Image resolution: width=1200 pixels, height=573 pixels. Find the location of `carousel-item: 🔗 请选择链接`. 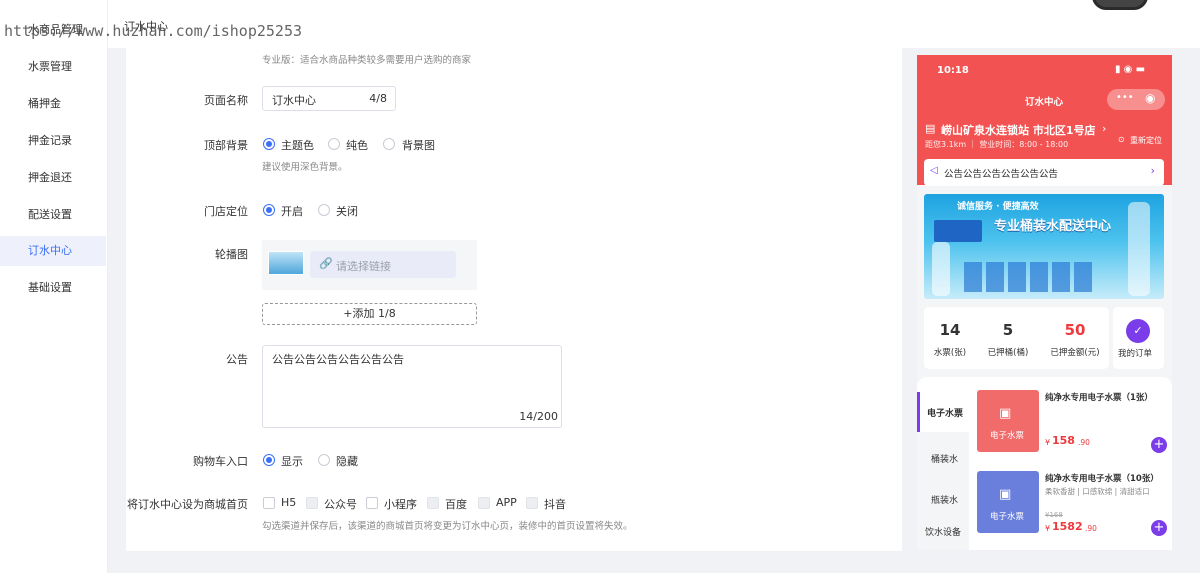

carousel-item: 🔗 请选择链接 is located at coordinates (369, 265).